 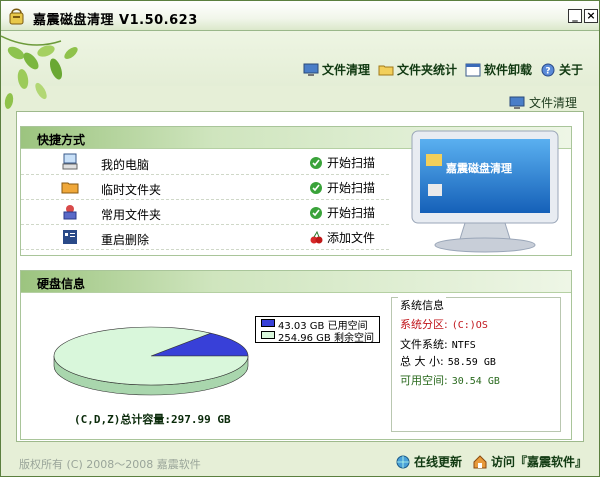 I want to click on quick-item-label: 常用文件夹, so click(x=131, y=215).